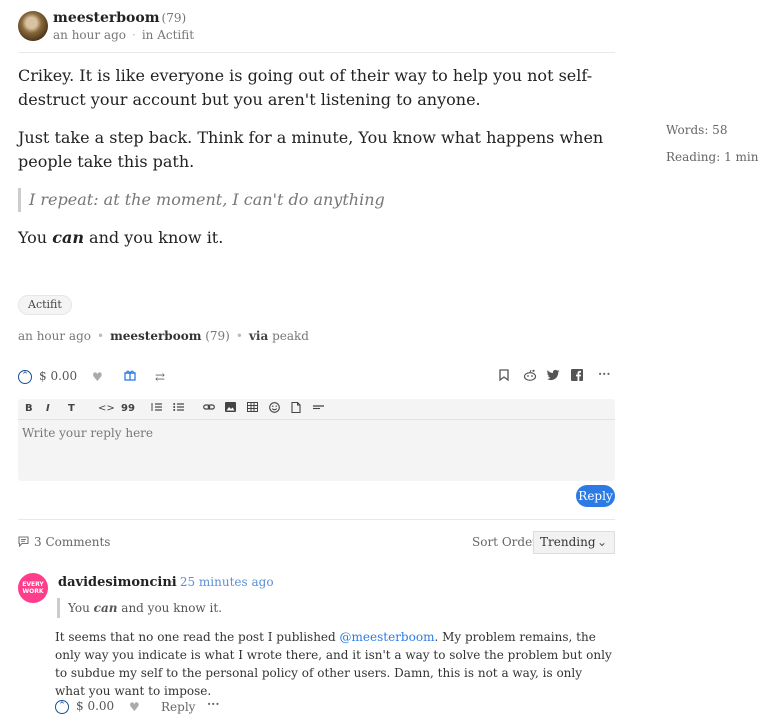 This screenshot has height=727, width=768. Describe the element at coordinates (316, 238) in the screenshot. I see `paragraph-3: You can and you know it.` at that location.